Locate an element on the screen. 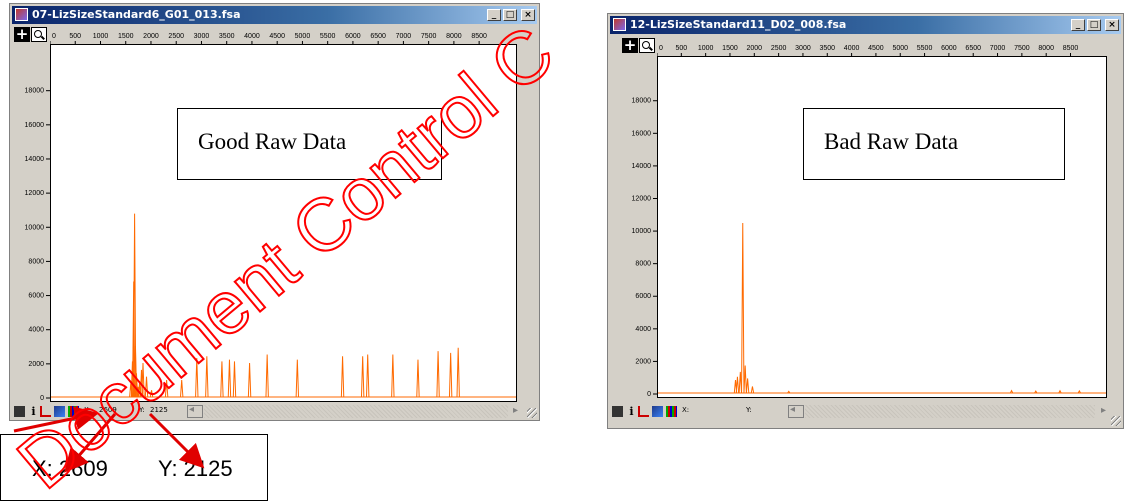  x-tick-label: 1500 is located at coordinates (730, 48).